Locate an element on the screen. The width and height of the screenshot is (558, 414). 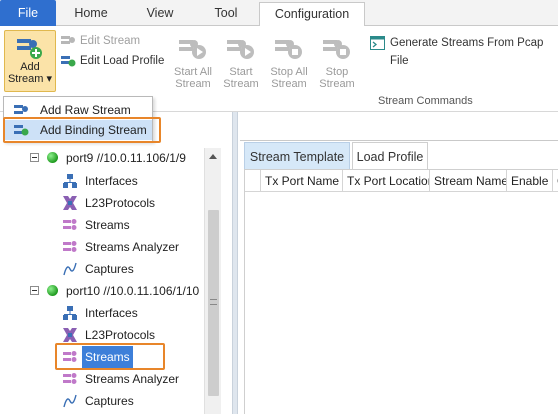
start-all-line2: Stream is located at coordinates (193, 84).